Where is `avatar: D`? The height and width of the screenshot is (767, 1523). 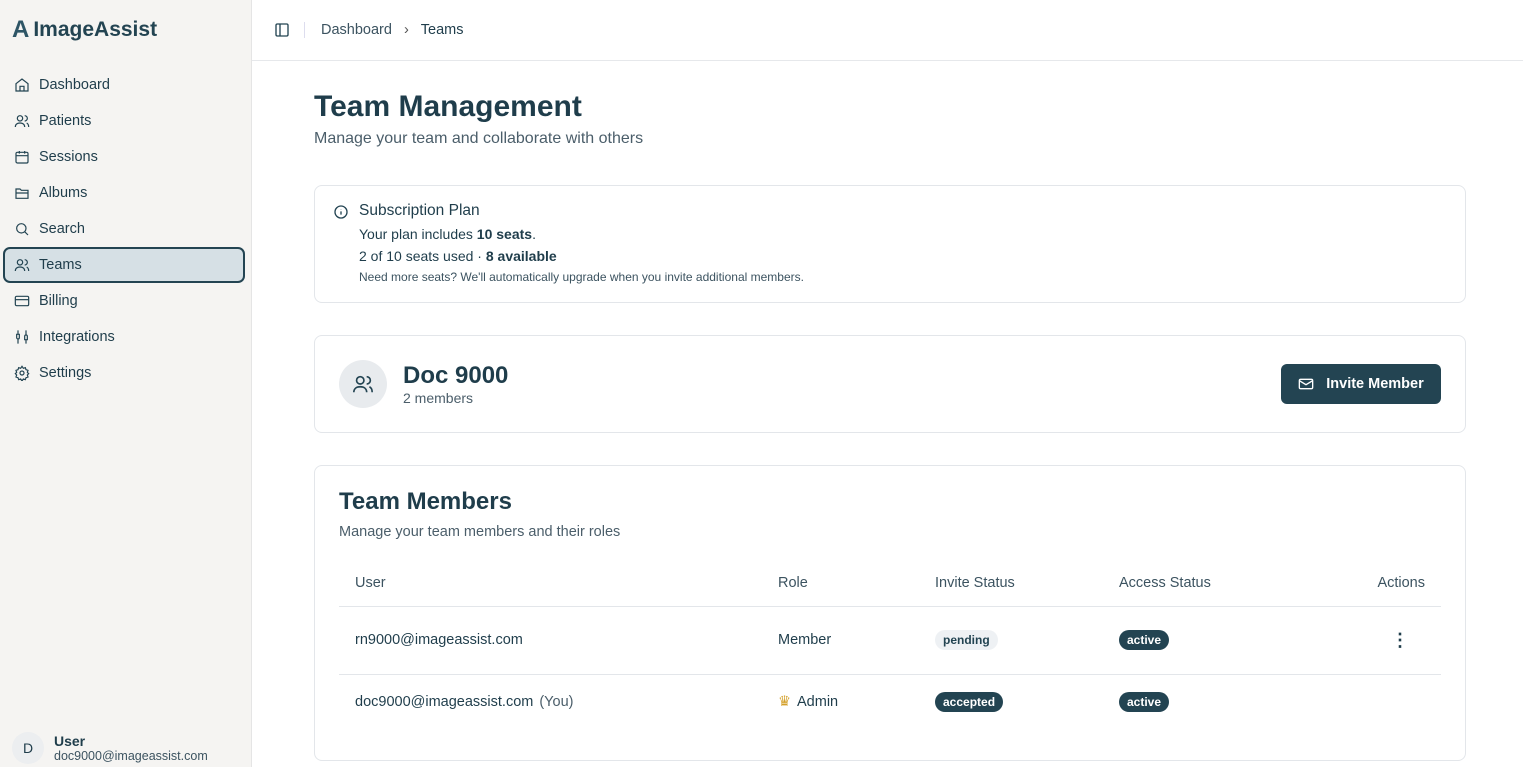
avatar: D is located at coordinates (28, 748).